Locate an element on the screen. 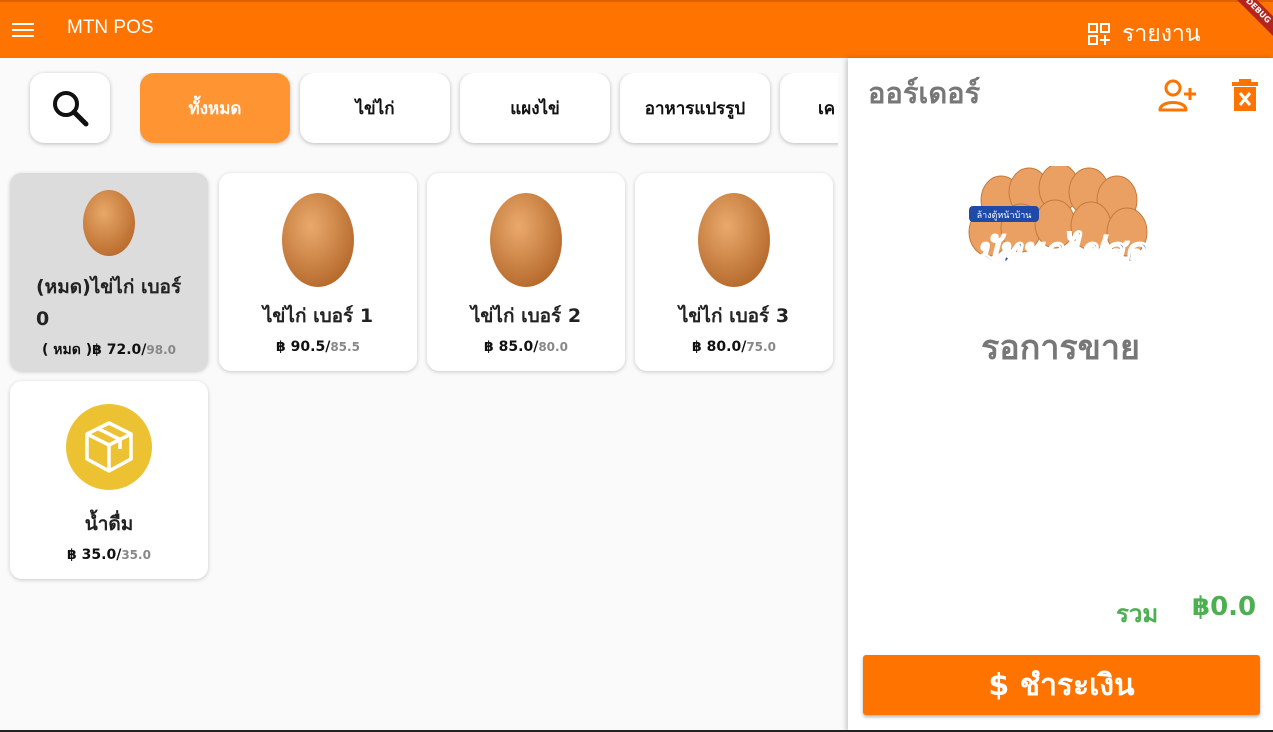 This screenshot has width=1273, height=732. app-bar: MTN POS รายงาน DEBUG is located at coordinates (636, 29).